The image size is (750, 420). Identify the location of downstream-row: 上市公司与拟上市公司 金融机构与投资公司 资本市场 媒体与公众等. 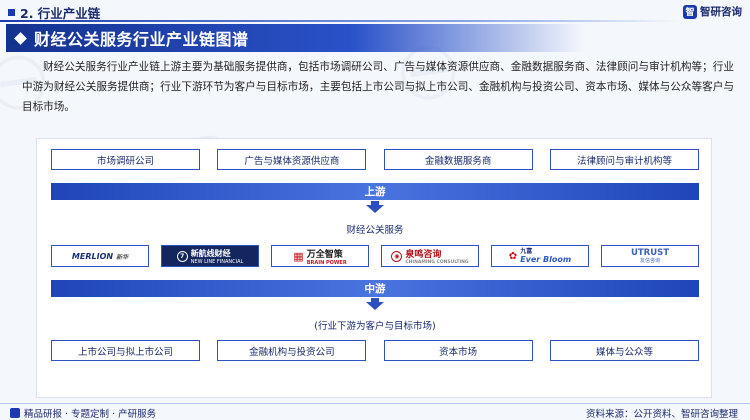
(375, 350).